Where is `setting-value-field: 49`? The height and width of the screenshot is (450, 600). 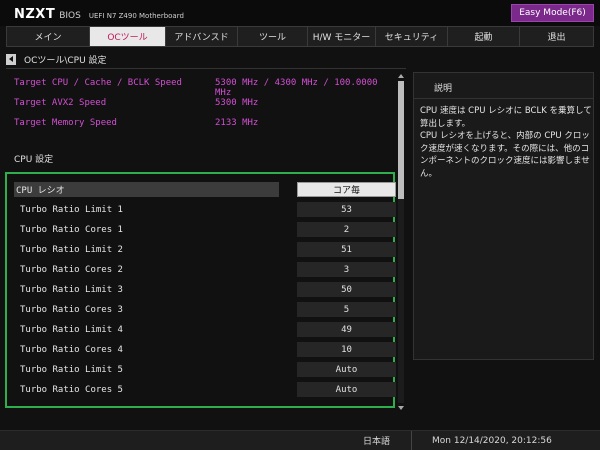 setting-value-field: 49 is located at coordinates (346, 329).